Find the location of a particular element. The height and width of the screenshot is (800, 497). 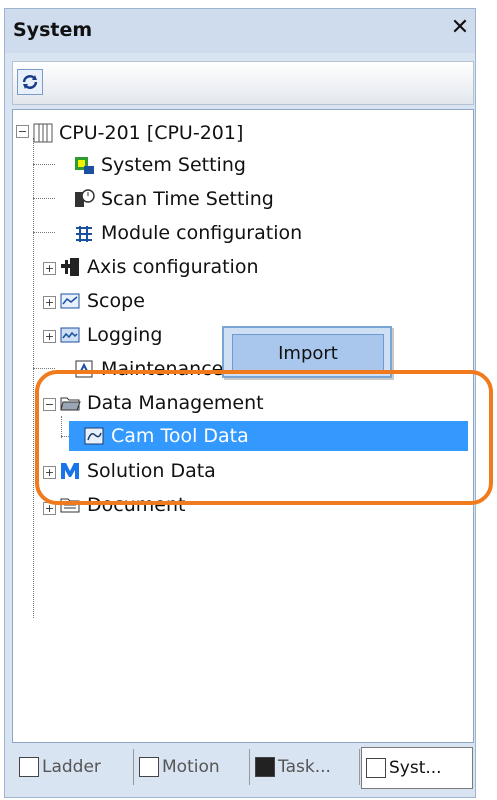

tree-item-scan-time-setting: Scan Time Setting is located at coordinates (173, 199).